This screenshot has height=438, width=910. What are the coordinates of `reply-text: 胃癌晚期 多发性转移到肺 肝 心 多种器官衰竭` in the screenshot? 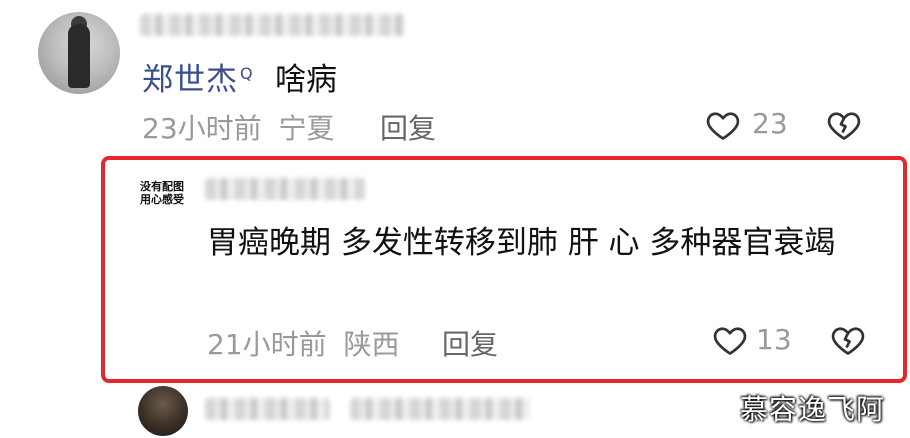 It's located at (521, 243).